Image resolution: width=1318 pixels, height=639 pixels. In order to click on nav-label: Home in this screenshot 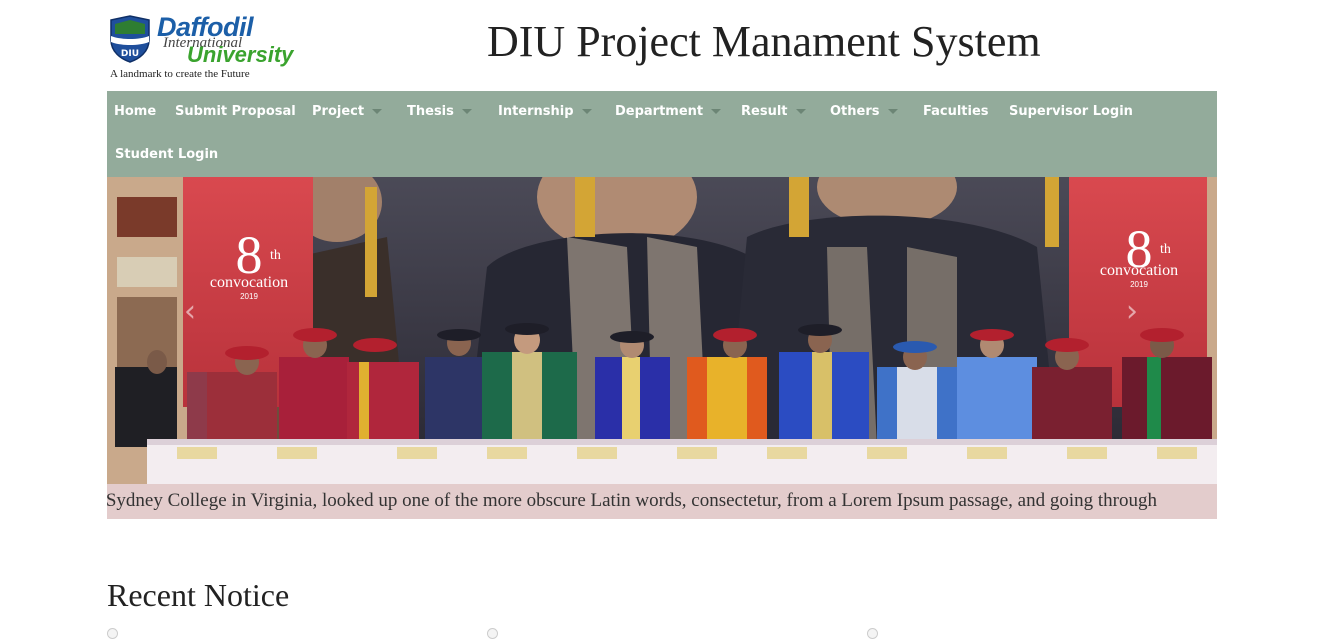, I will do `click(135, 111)`.